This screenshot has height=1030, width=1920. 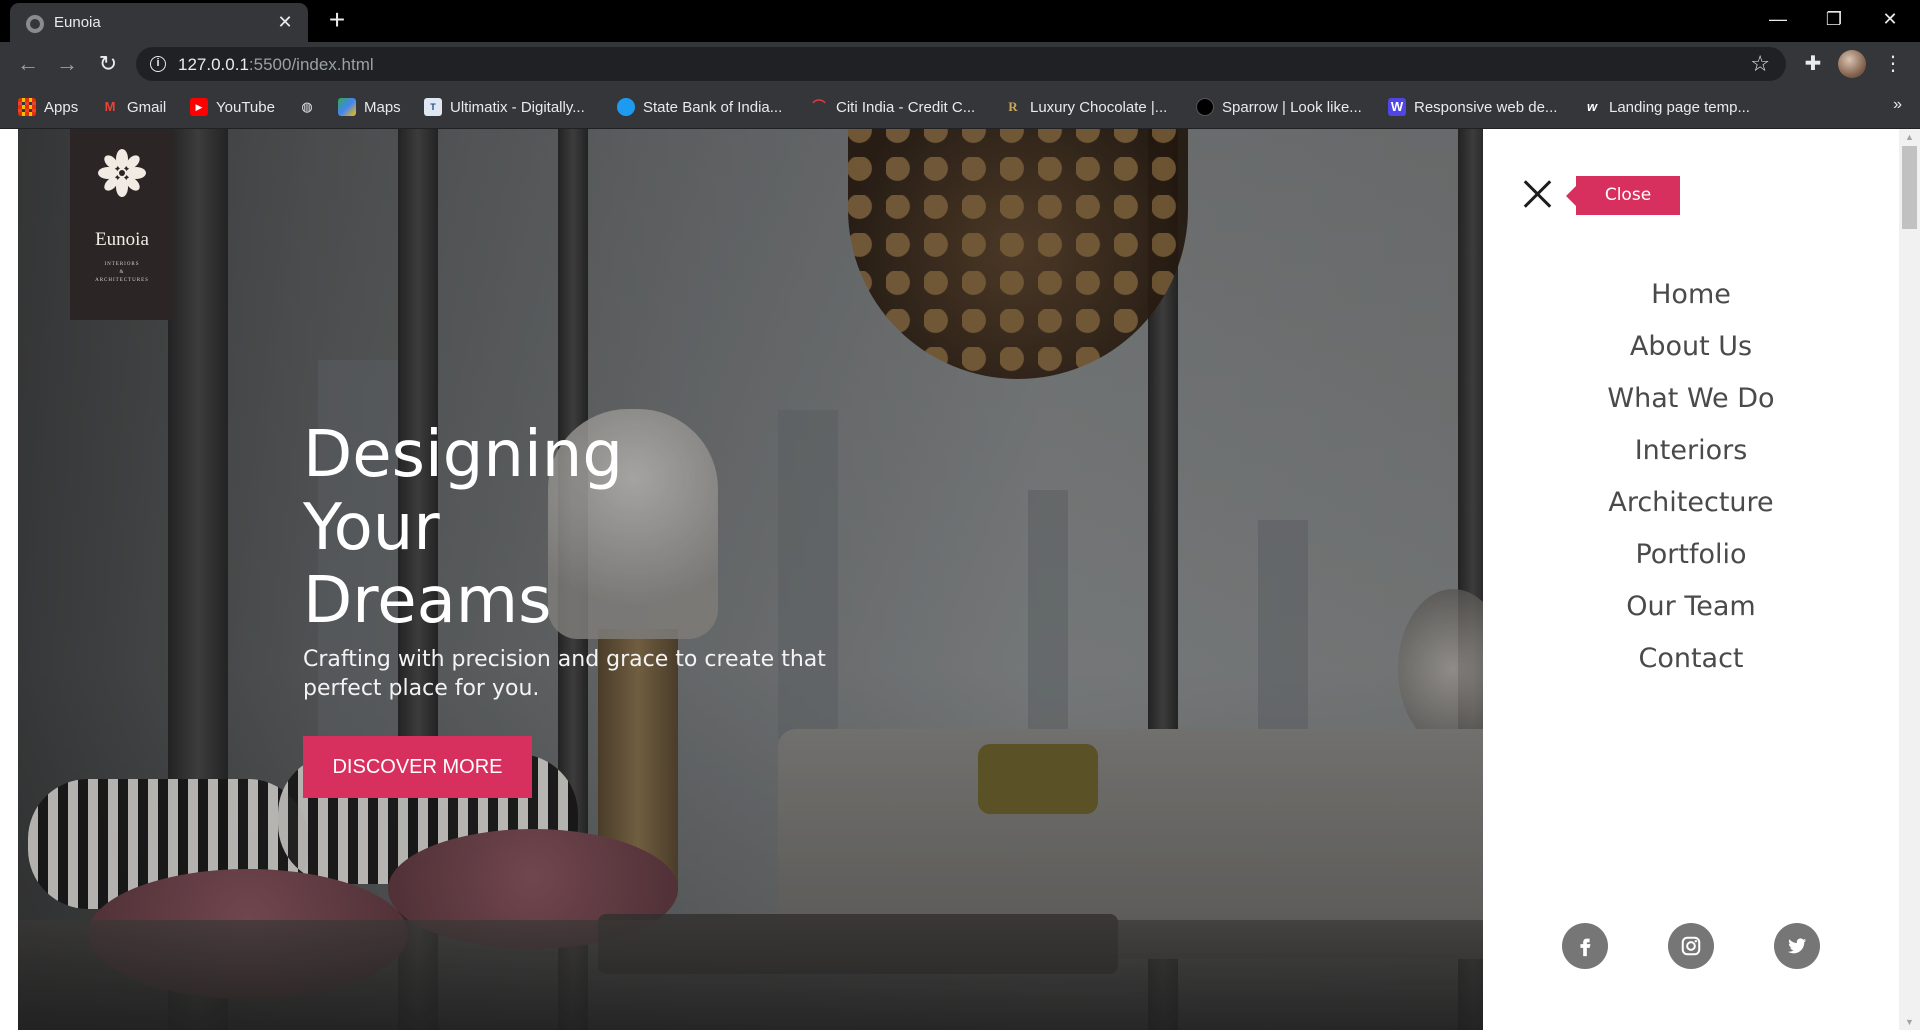 What do you see at coordinates (67, 64) in the screenshot?
I see `forward-arrow-icon: →` at bounding box center [67, 64].